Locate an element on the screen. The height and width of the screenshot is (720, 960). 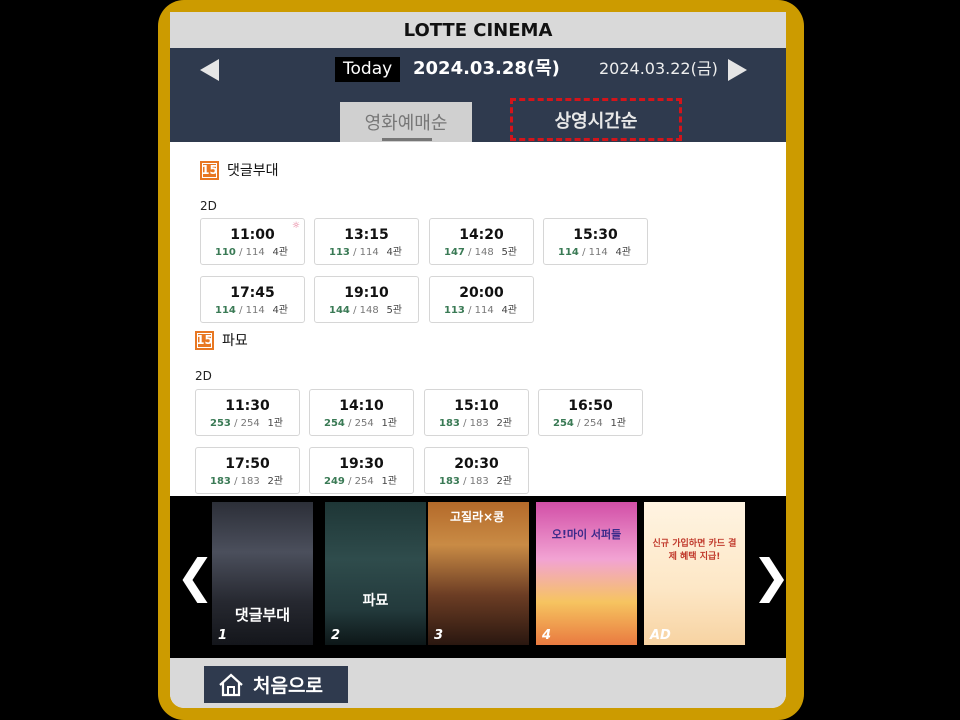
poster-number: 3 is located at coordinates (439, 635).